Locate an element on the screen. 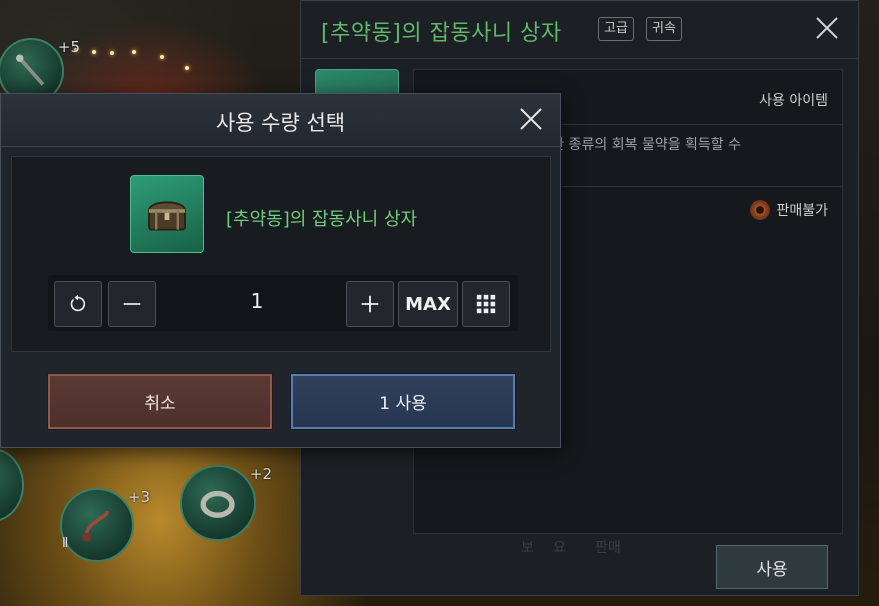 This screenshot has height=606, width=879. dialog-header: 사용 수량 선택 is located at coordinates (280, 120).